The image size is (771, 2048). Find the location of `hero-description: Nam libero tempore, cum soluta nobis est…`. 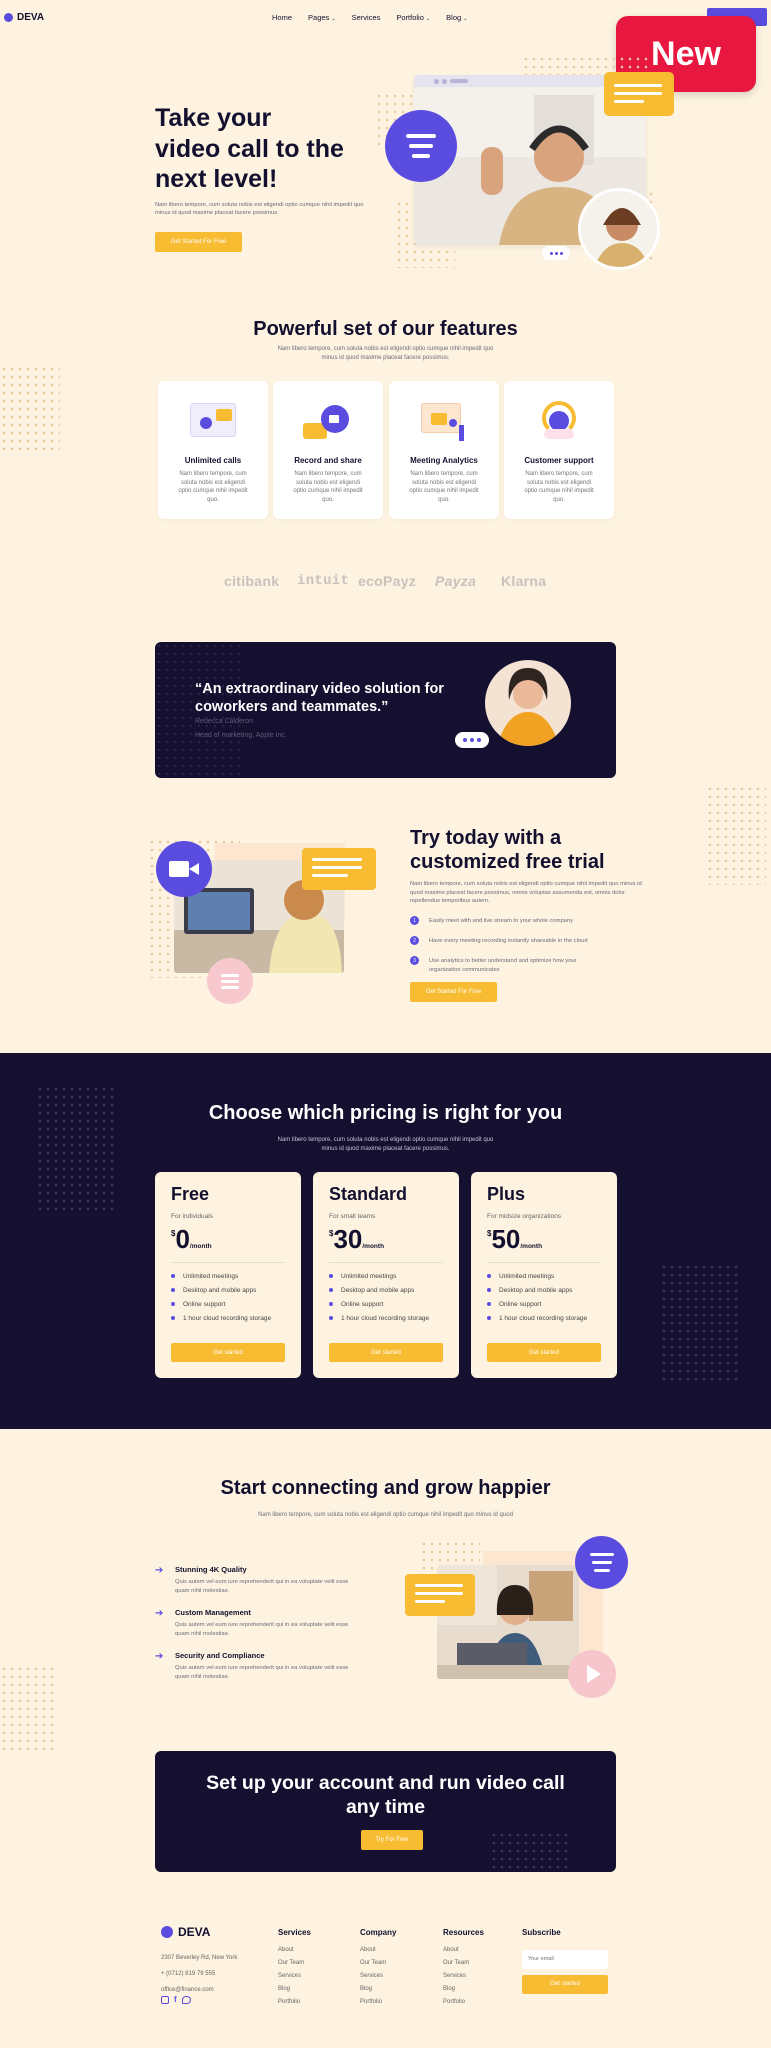

hero-description: Nam libero tempore, cum soluta nobis est… is located at coordinates (259, 209).